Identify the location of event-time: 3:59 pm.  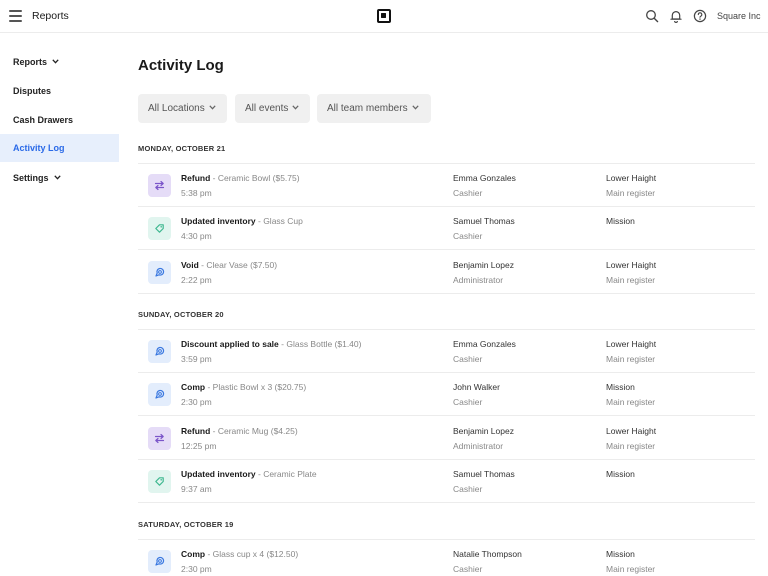
(196, 359).